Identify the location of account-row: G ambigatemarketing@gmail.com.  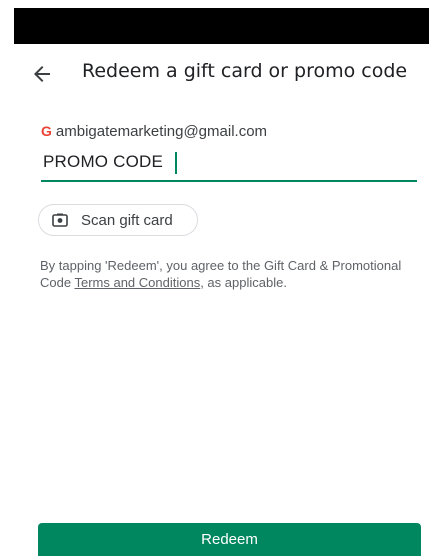
(154, 131).